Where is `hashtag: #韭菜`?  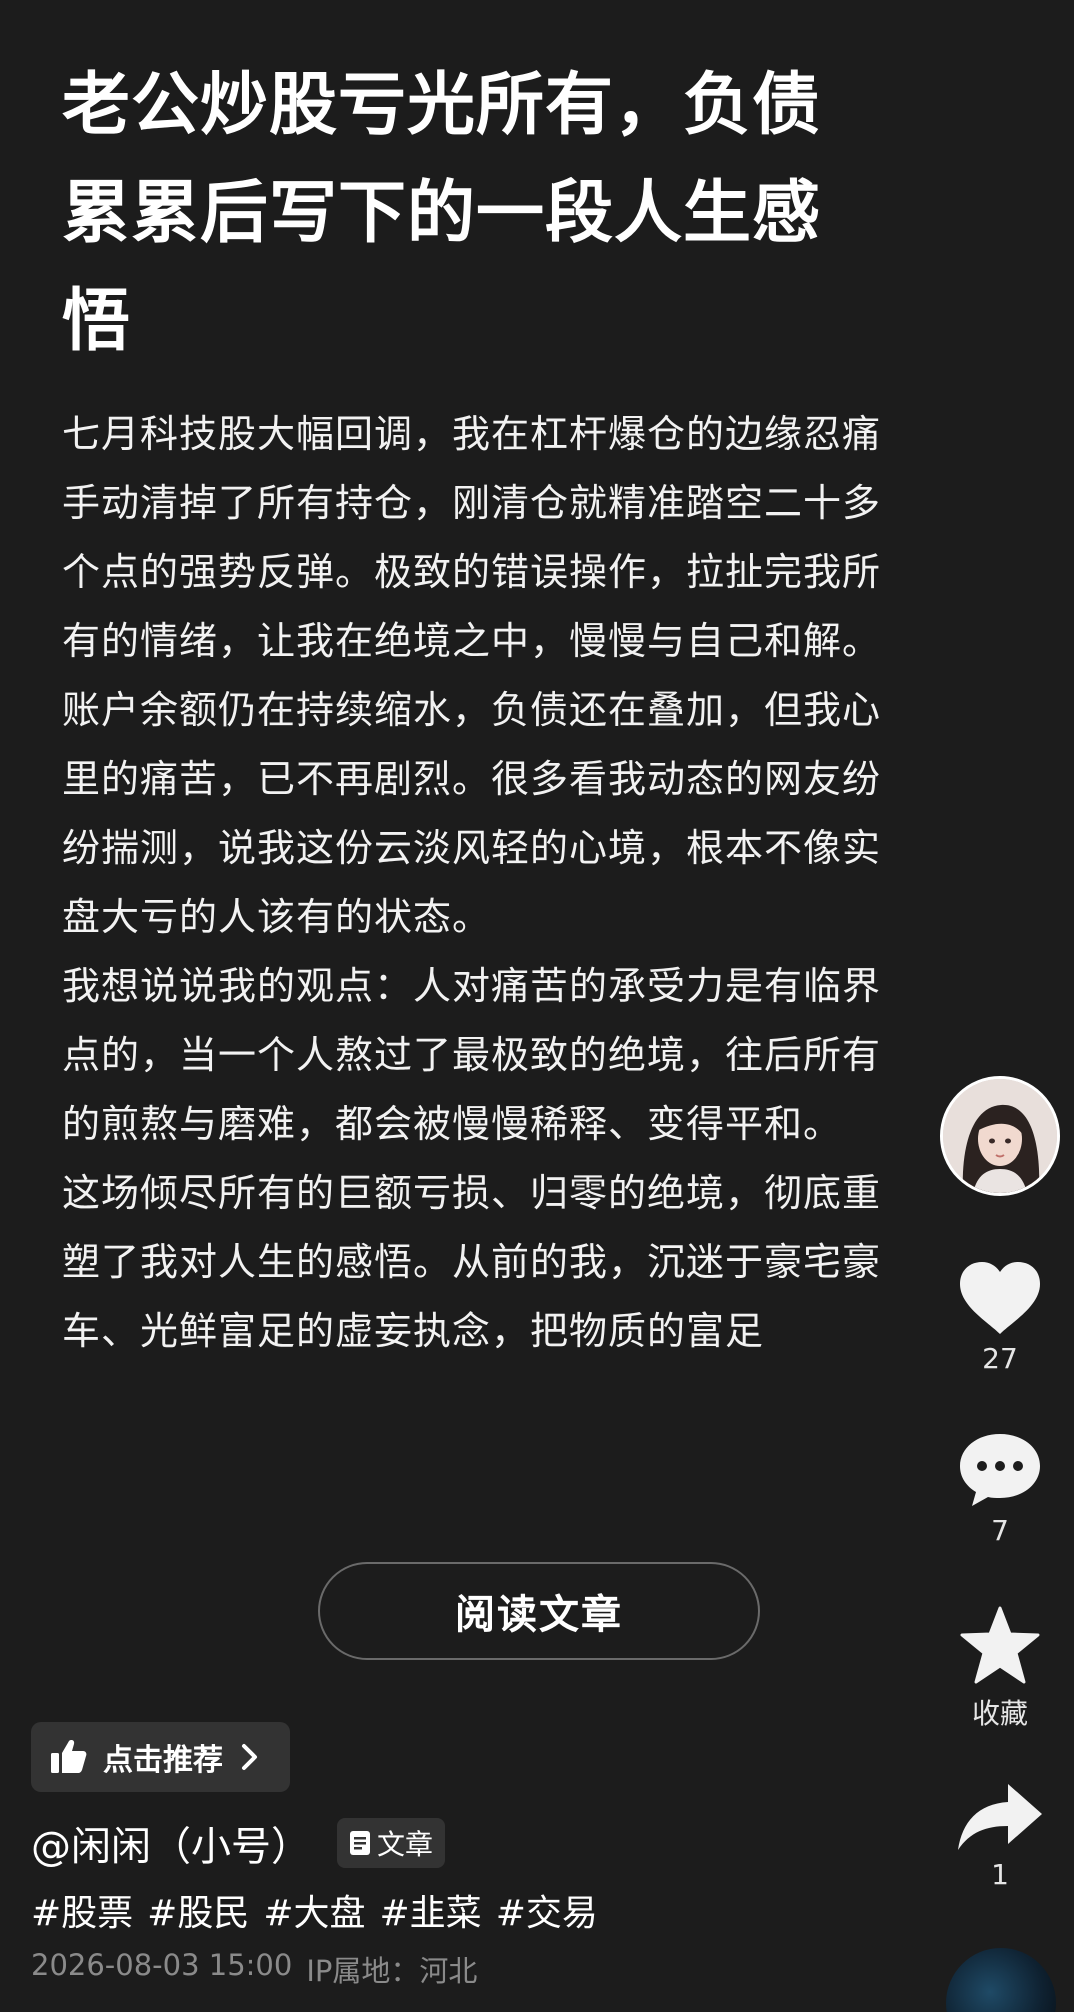 hashtag: #韭菜 is located at coordinates (431, 1910).